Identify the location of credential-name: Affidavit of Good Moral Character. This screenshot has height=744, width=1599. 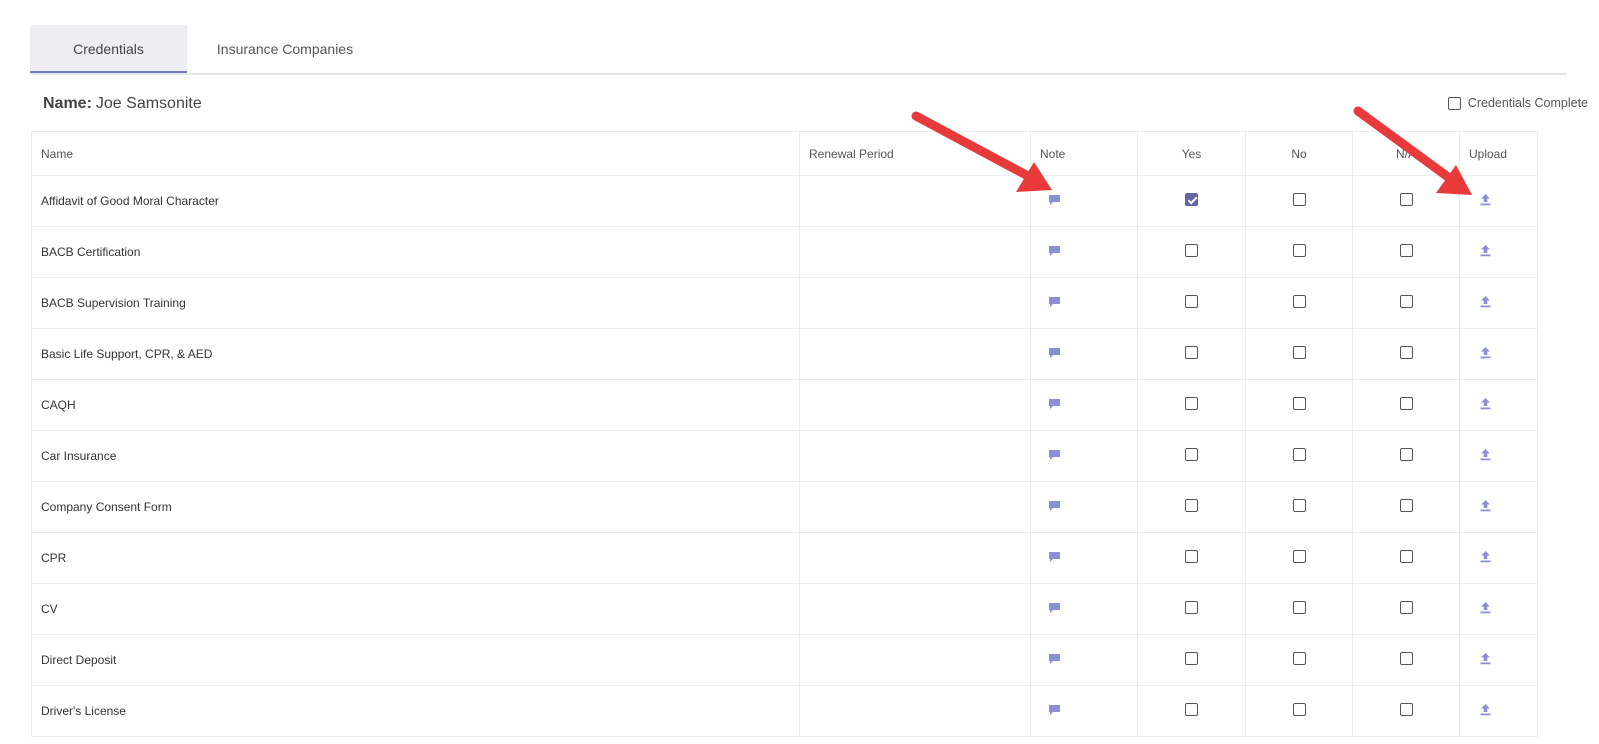
(415, 201).